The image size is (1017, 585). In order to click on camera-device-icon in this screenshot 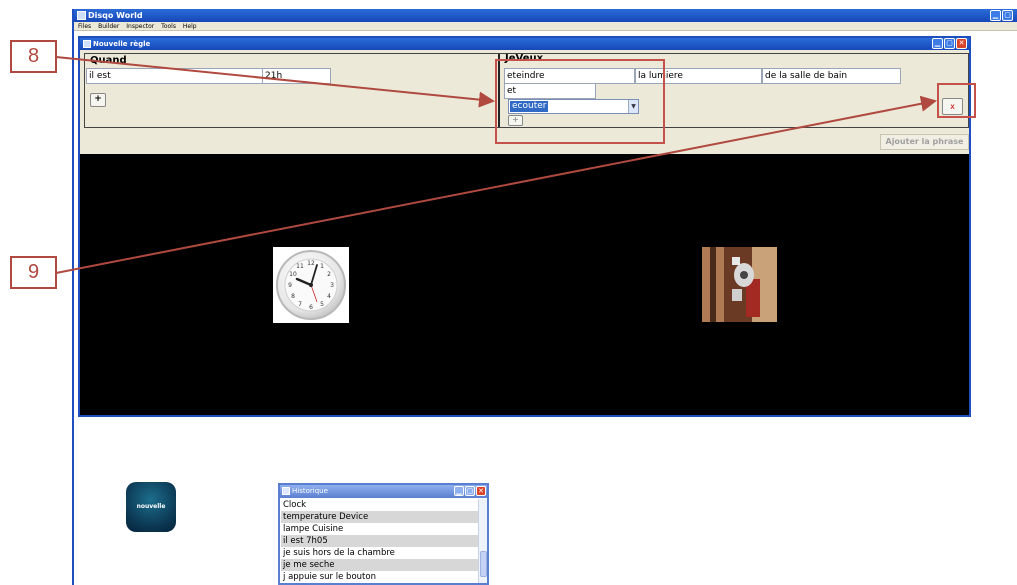, I will do `click(739, 284)`.